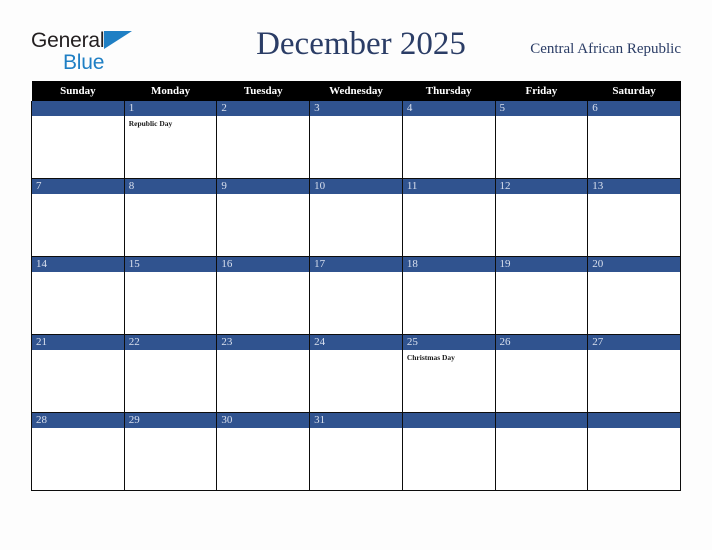 This screenshot has height=550, width=712. What do you see at coordinates (361, 44) in the screenshot?
I see `page-title: December 2025` at bounding box center [361, 44].